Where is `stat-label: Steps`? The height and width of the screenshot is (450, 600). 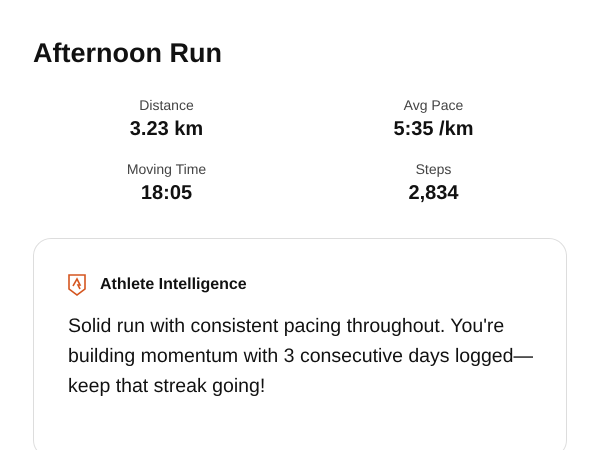
stat-label: Steps is located at coordinates (434, 169).